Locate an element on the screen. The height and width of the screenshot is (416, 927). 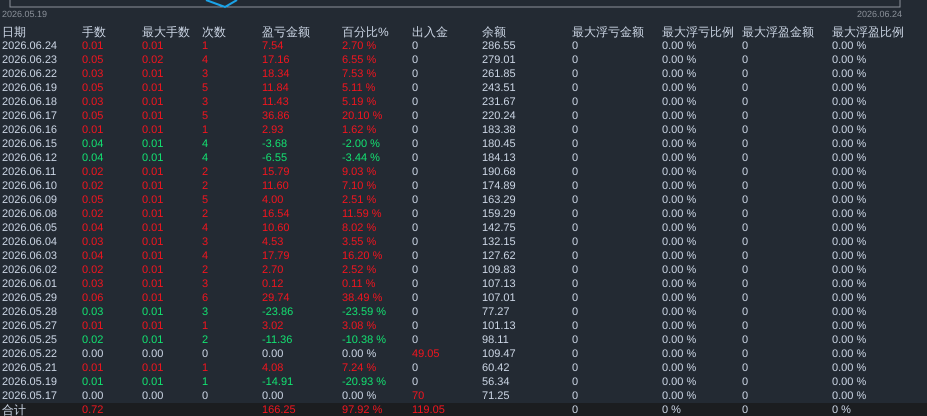
table-cell-text: 183.38 is located at coordinates (499, 130).